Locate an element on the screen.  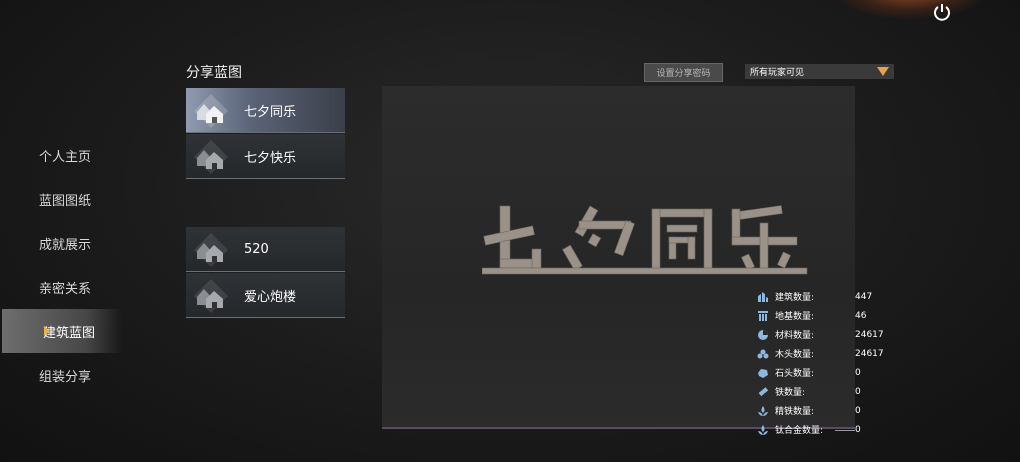
stat-label: 地基数量: is located at coordinates (795, 317).